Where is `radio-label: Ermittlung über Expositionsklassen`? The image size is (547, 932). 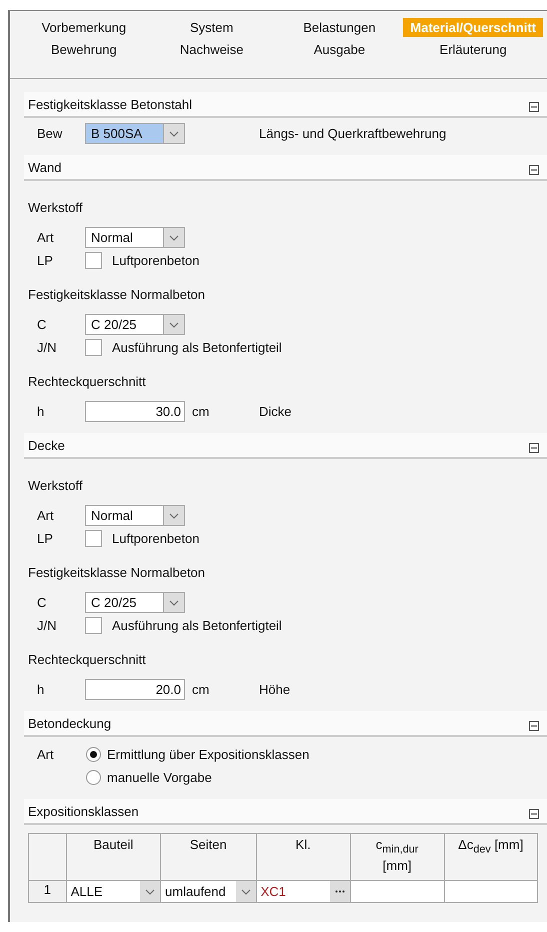 radio-label: Ermittlung über Expositionsklassen is located at coordinates (208, 754).